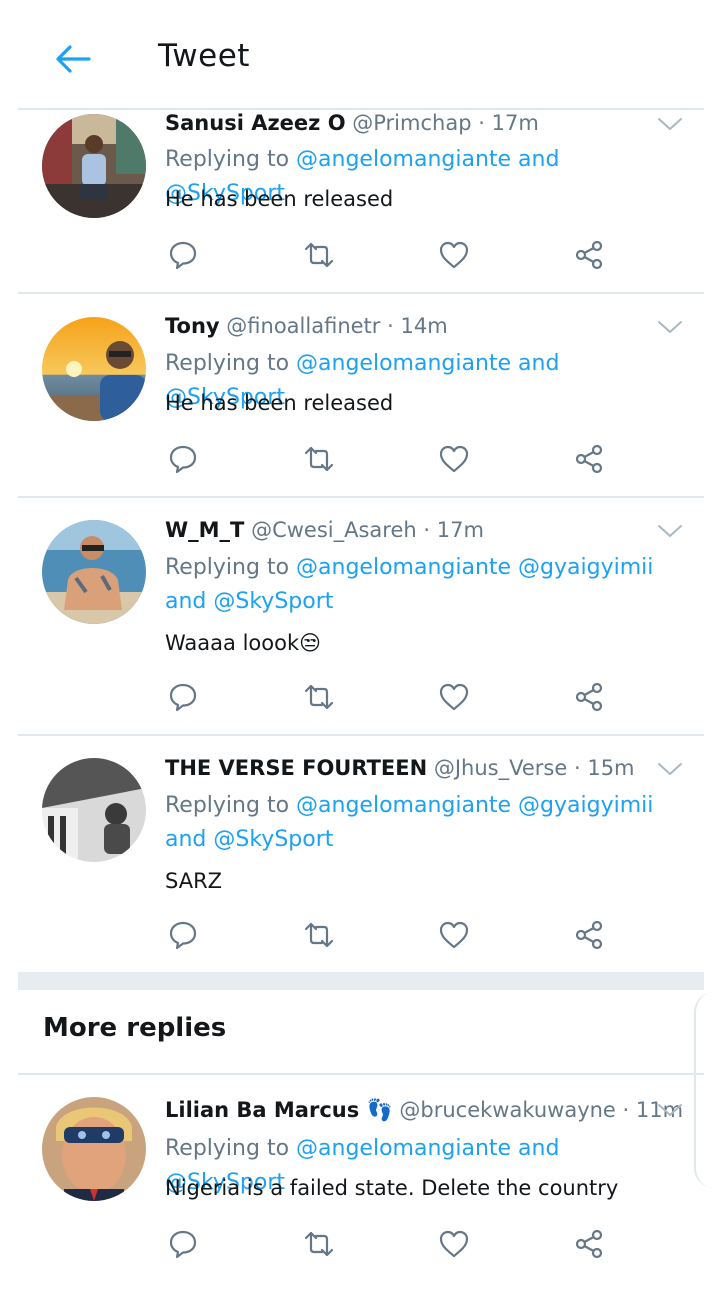 This screenshot has height=1292, width=720. I want to click on username: @Cwesi_Asareh, so click(334, 530).